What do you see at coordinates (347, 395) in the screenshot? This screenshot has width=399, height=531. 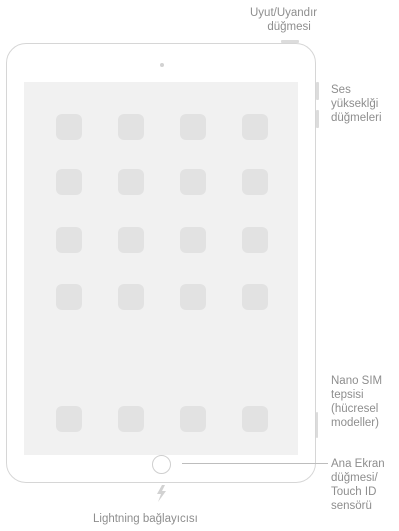 I see `nano-sim-label-line2: tepsisi` at bounding box center [347, 395].